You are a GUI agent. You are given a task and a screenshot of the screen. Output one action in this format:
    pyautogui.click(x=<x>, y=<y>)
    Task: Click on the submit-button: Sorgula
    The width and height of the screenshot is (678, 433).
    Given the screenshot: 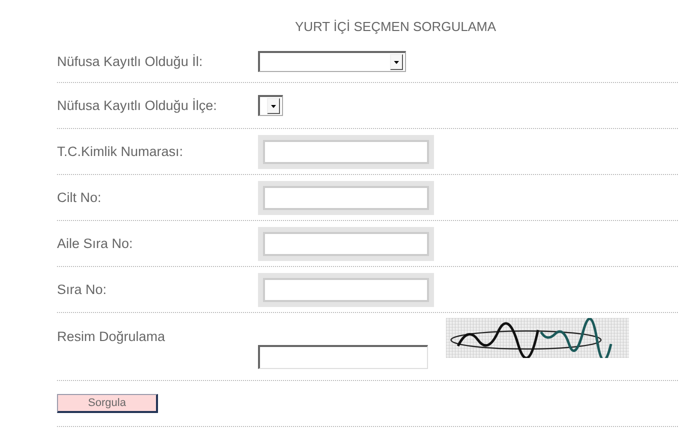 What is the action you would take?
    pyautogui.click(x=107, y=403)
    